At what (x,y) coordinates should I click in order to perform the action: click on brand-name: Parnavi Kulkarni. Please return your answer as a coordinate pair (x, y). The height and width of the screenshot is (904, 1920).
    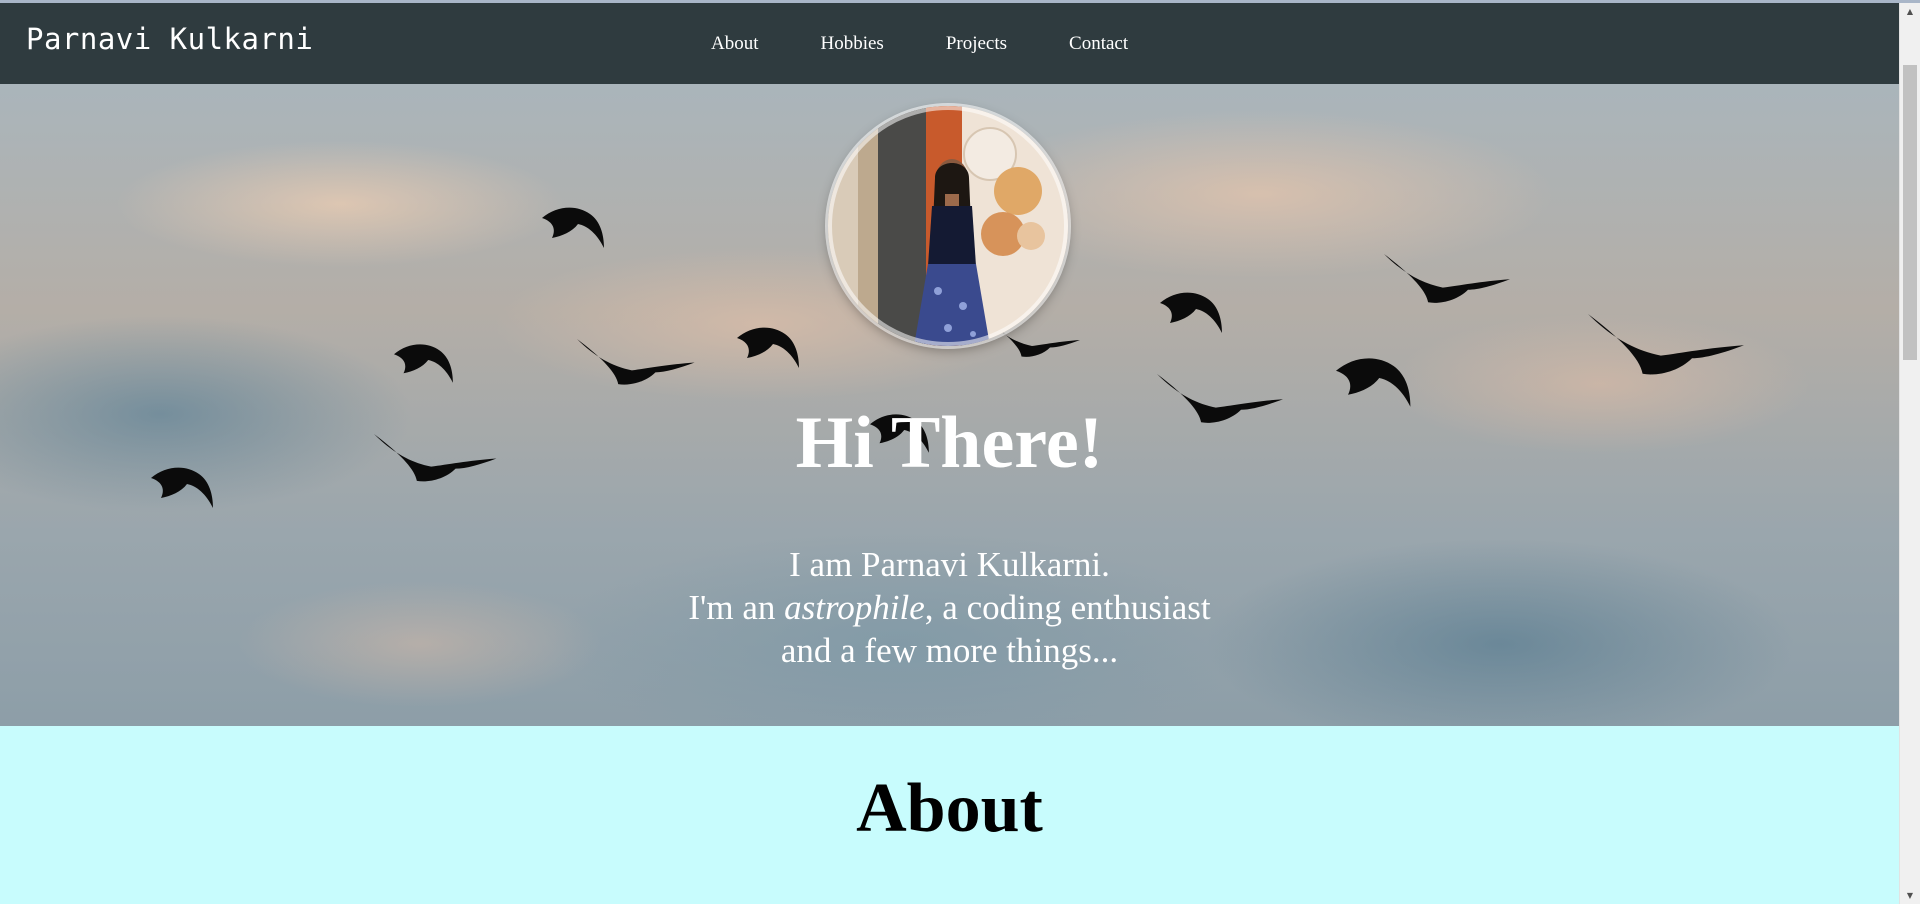
    Looking at the image, I should click on (169, 39).